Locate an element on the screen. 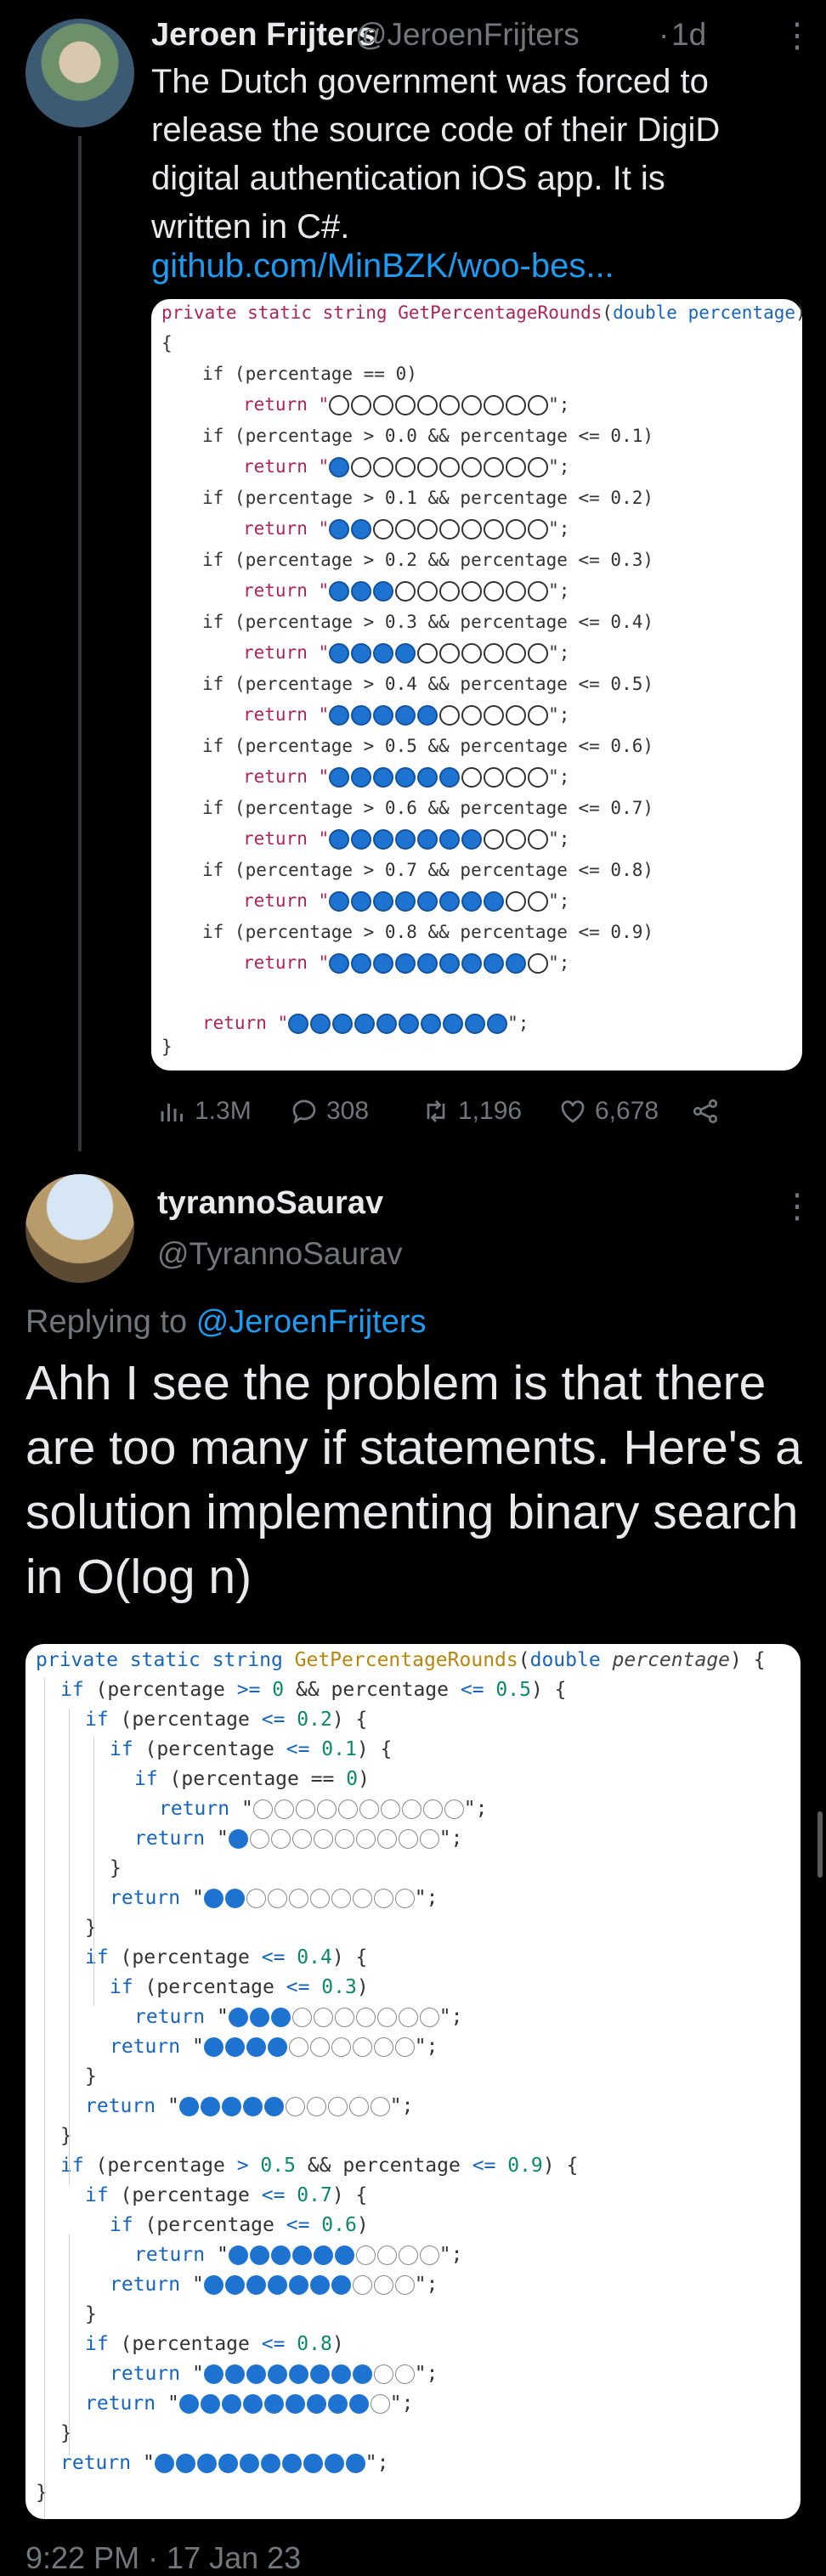 Image resolution: width=826 pixels, height=2576 pixels. retweet-count: 1,196 is located at coordinates (491, 1111).